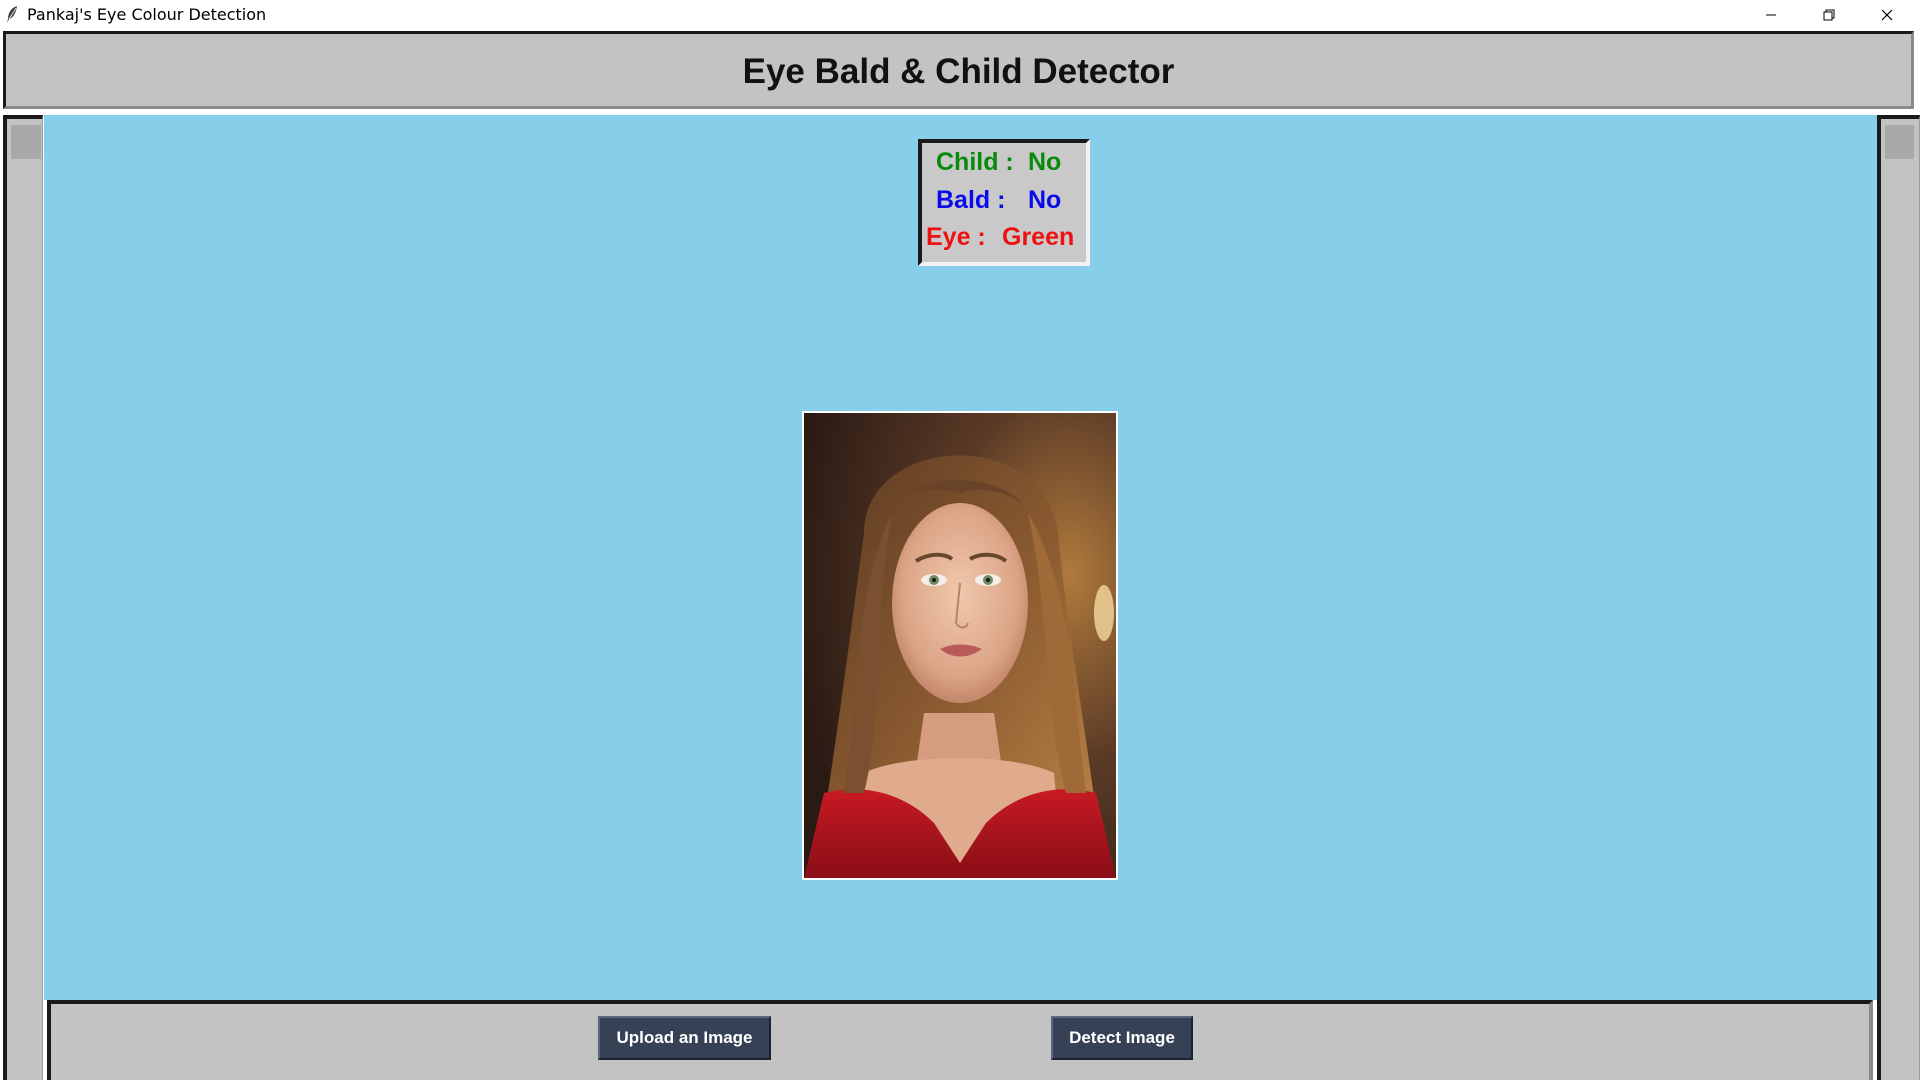 The height and width of the screenshot is (1080, 1920). I want to click on close-icon, so click(1887, 15).